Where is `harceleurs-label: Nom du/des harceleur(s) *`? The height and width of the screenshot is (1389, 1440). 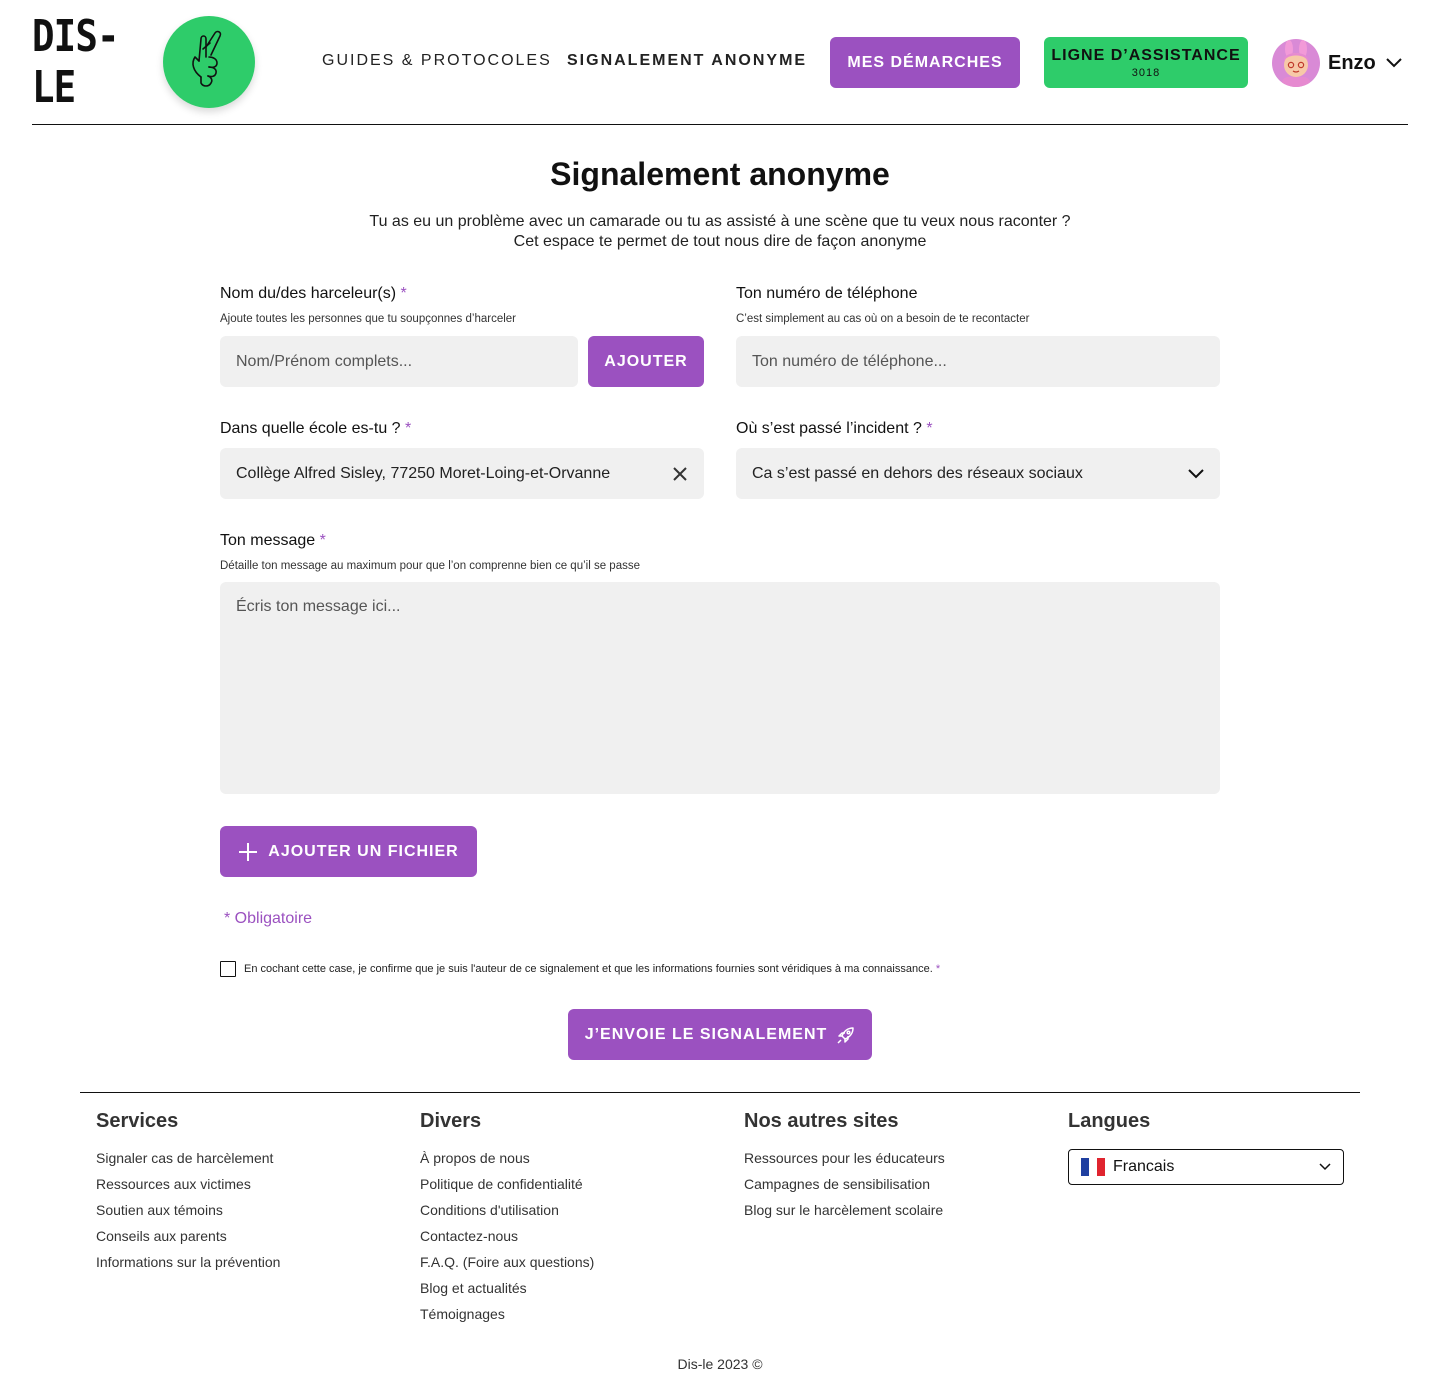
harceleurs-label: Nom du/des harceleur(s) * is located at coordinates (313, 293).